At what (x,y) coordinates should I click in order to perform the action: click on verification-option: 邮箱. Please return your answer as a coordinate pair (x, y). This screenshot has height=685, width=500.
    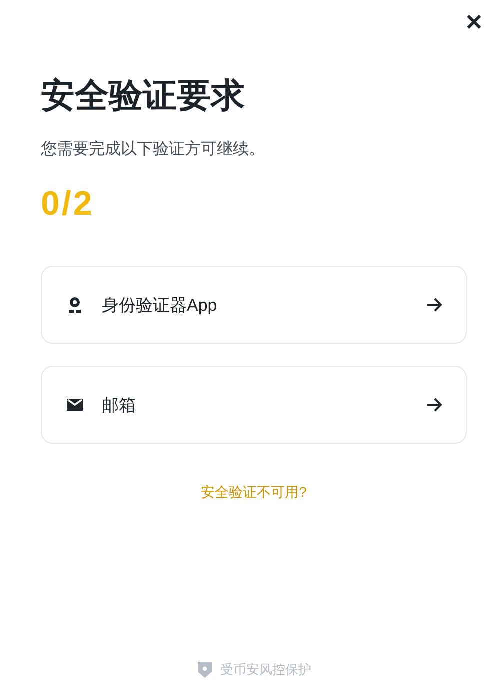
    Looking at the image, I should click on (254, 405).